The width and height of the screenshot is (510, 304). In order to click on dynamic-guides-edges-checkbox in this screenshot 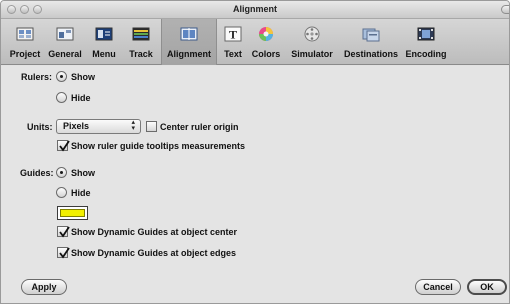, I will do `click(63, 253)`.